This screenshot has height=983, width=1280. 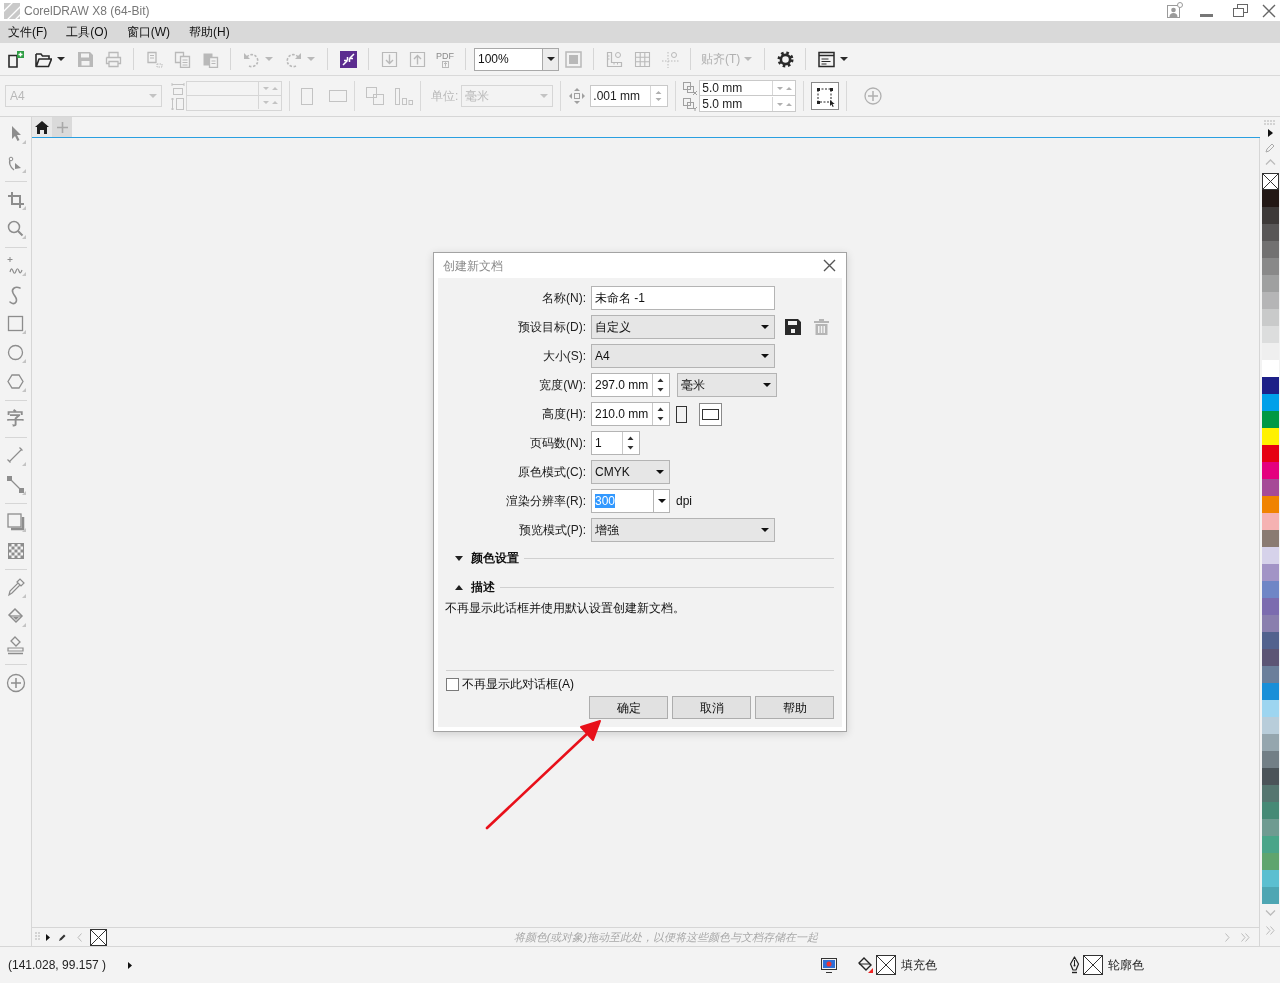 I want to click on magnifier-icon, so click(x=15, y=228).